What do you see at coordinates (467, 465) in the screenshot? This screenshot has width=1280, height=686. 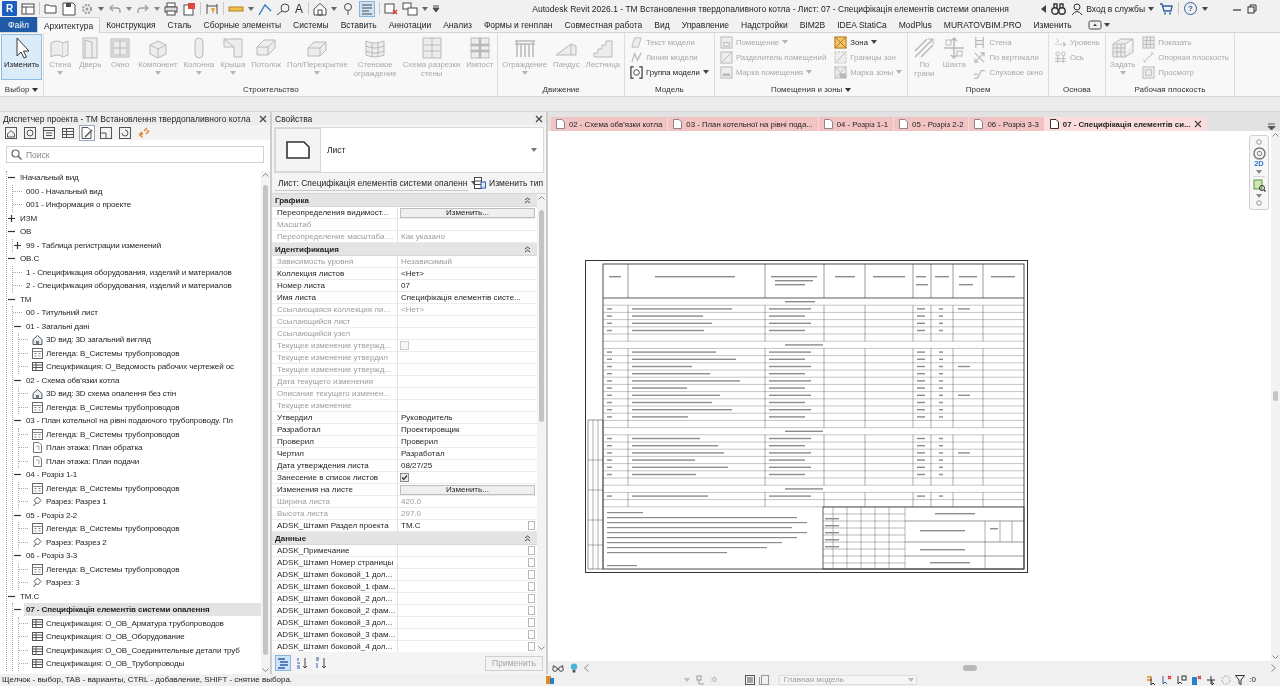 I see `property-value-field: 08/27/25` at bounding box center [467, 465].